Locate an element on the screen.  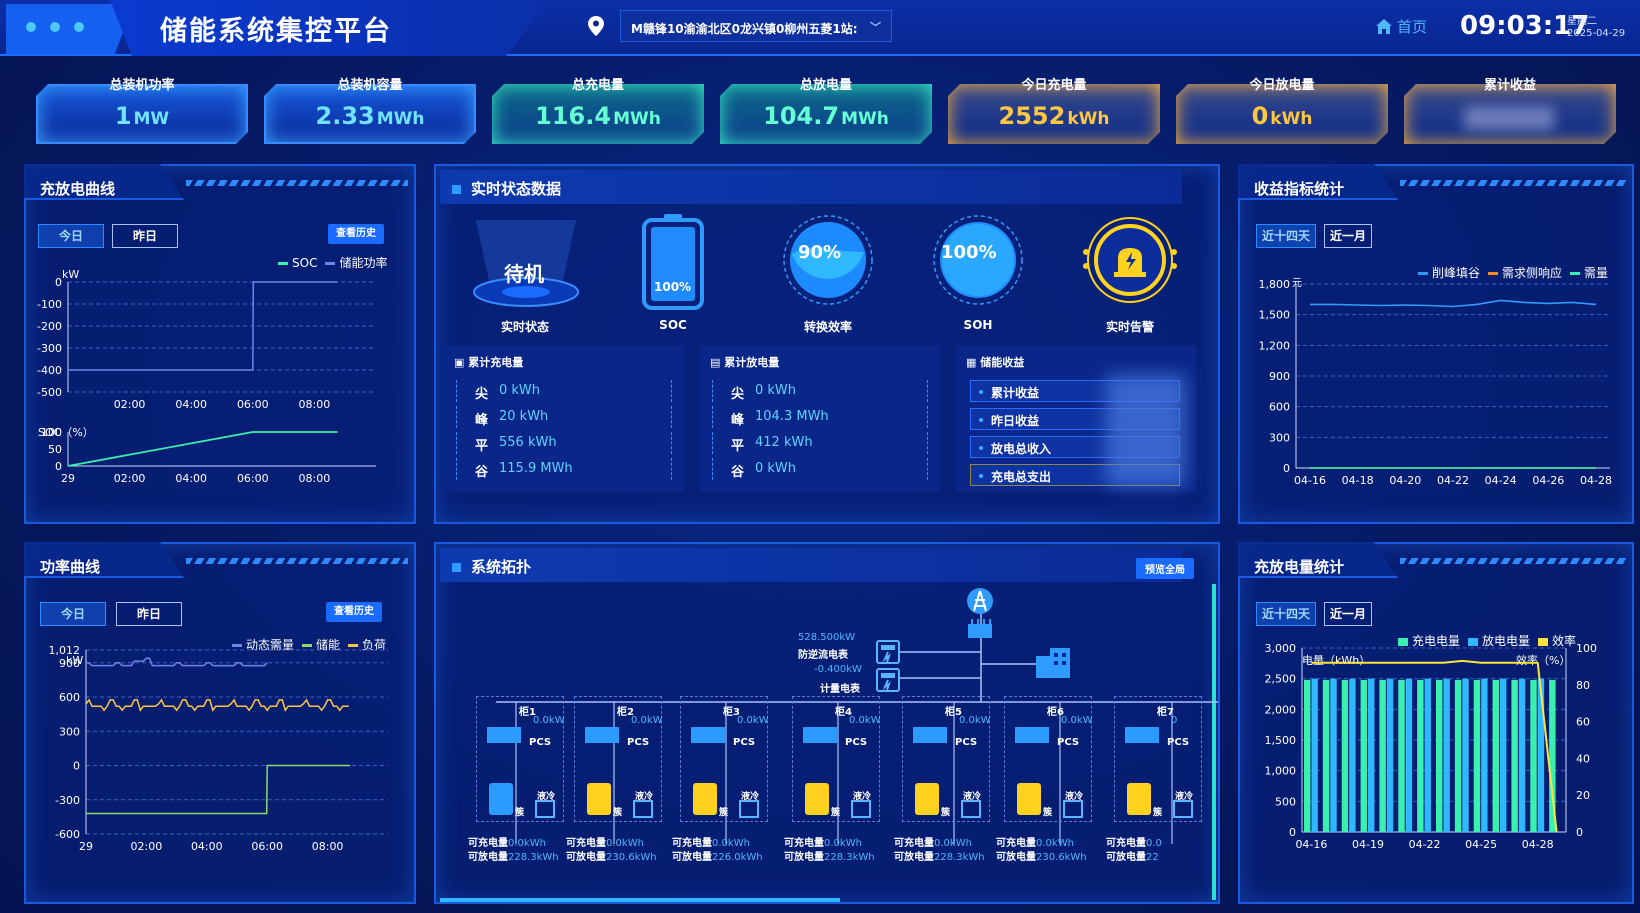
y-right-tick-label: 20 is located at coordinates (1583, 795).